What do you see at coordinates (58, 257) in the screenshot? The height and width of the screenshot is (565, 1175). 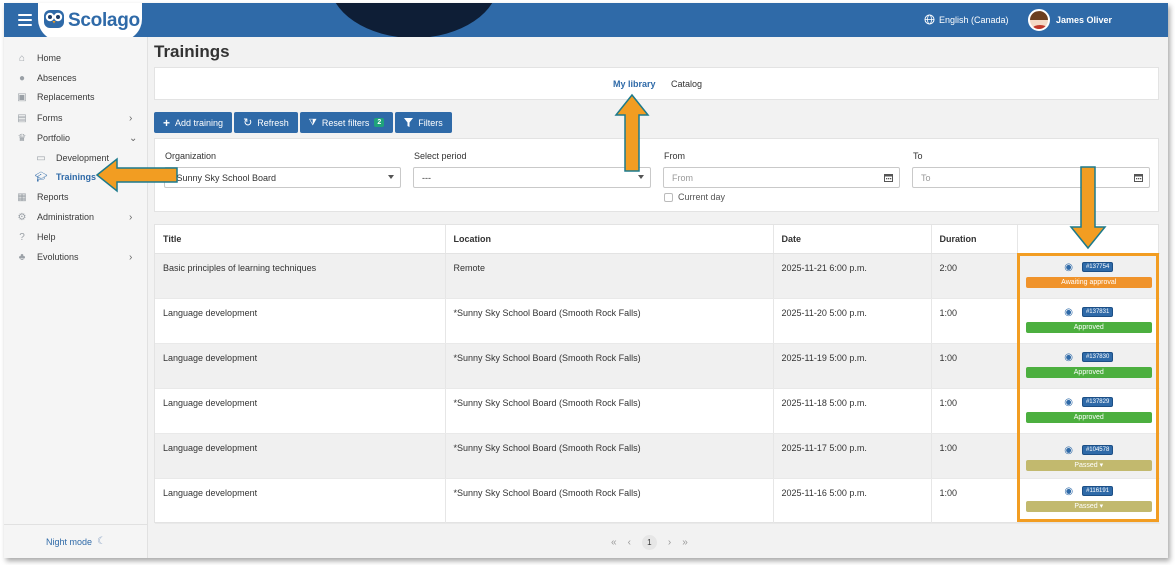 I see `sidebar-item-label: Evolutions` at bounding box center [58, 257].